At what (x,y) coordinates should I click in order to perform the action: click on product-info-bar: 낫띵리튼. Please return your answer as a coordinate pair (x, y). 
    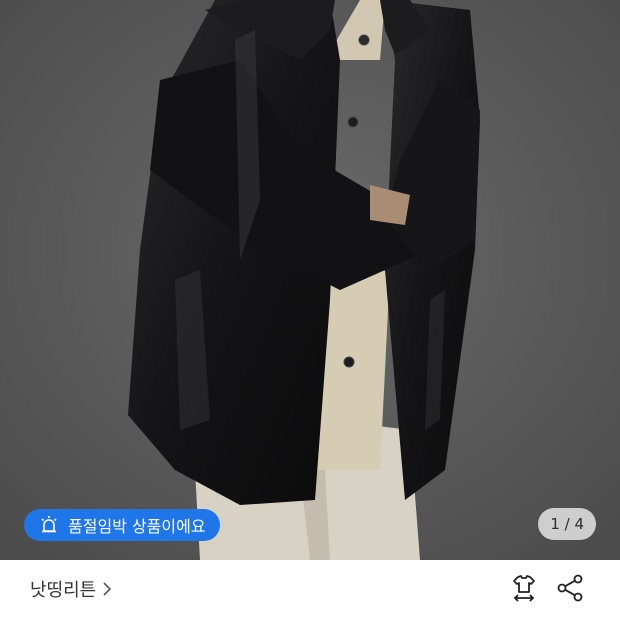
    Looking at the image, I should click on (310, 590).